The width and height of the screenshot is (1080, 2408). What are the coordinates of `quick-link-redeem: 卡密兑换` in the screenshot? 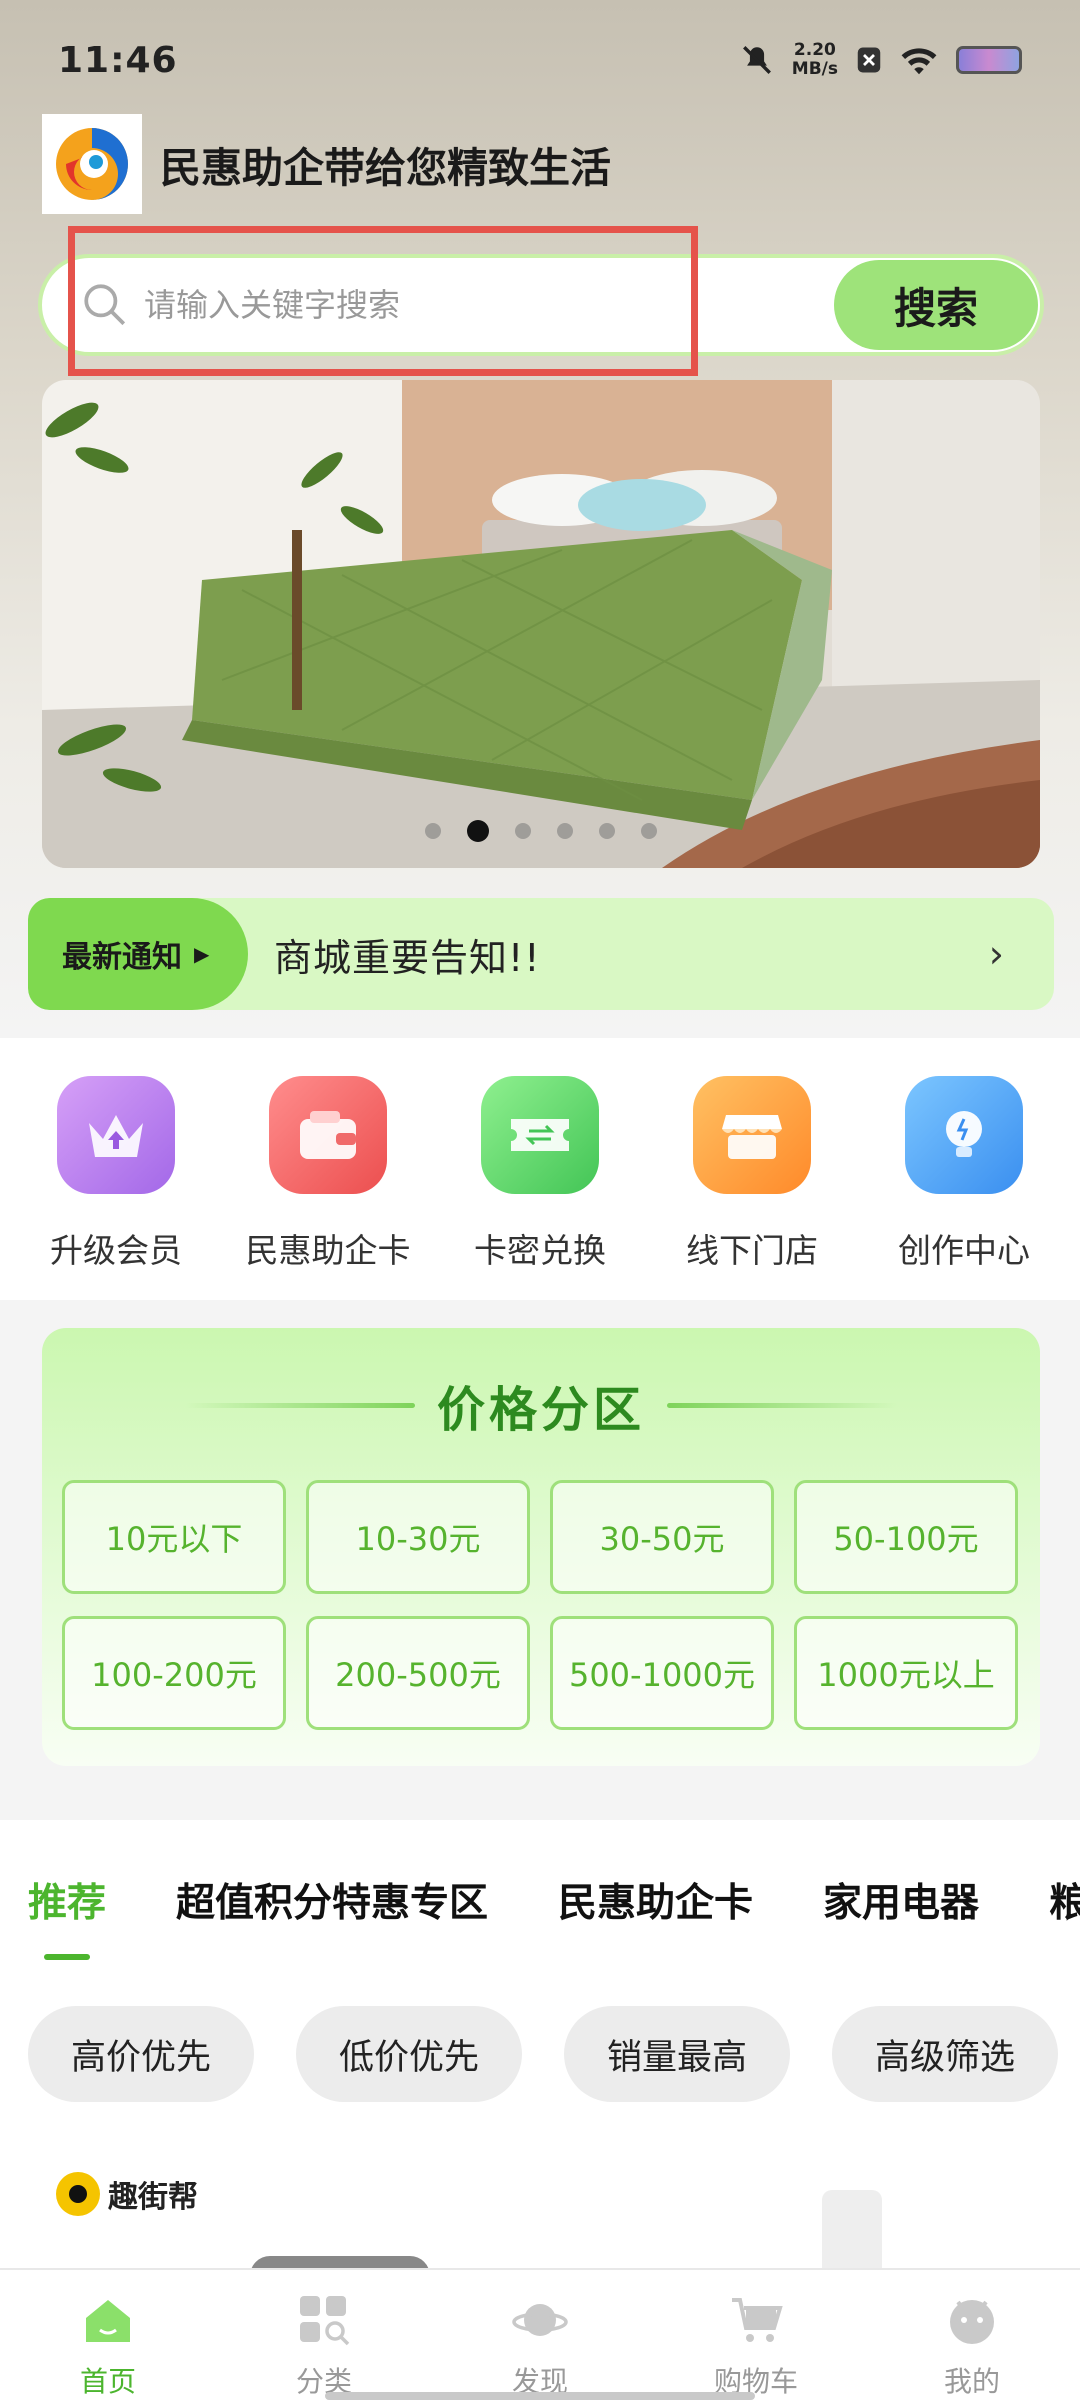 It's located at (540, 1188).